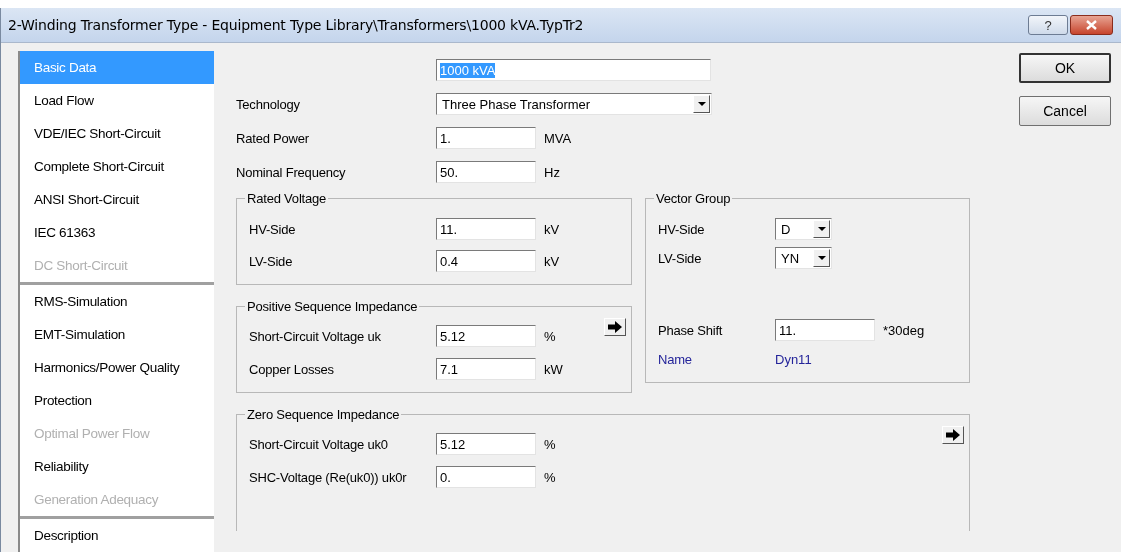 The height and width of the screenshot is (552, 1121). I want to click on field-value: Dyn11, so click(793, 359).